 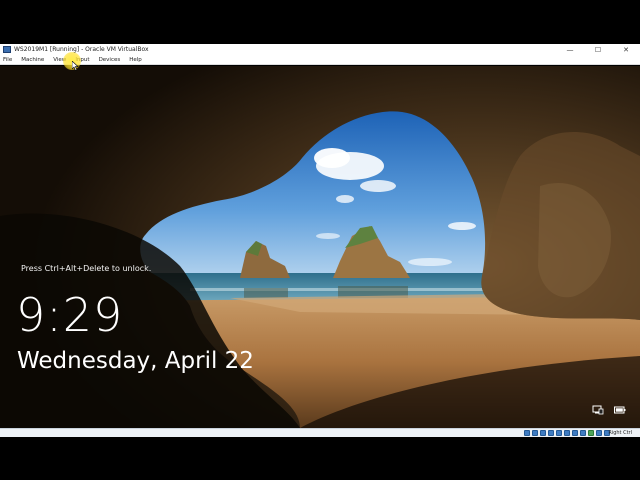 What do you see at coordinates (570, 49) in the screenshot?
I see `minimize-button: —` at bounding box center [570, 49].